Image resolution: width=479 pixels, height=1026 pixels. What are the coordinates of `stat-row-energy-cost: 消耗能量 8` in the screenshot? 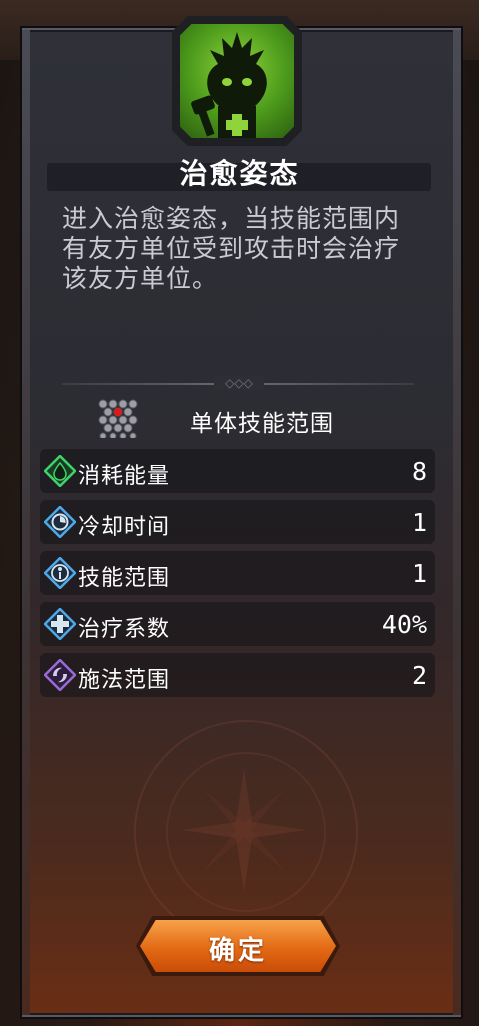 It's located at (237, 471).